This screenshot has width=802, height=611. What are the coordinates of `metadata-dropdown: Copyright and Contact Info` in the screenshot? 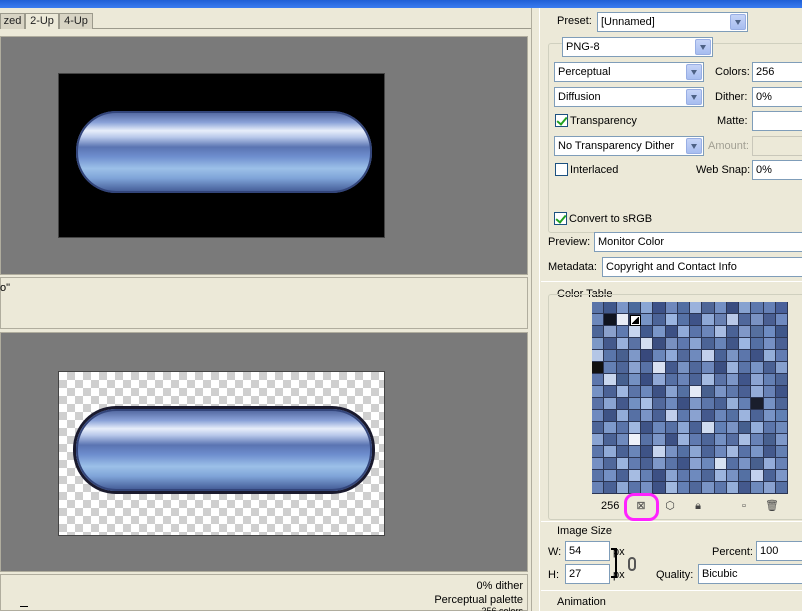 It's located at (702, 267).